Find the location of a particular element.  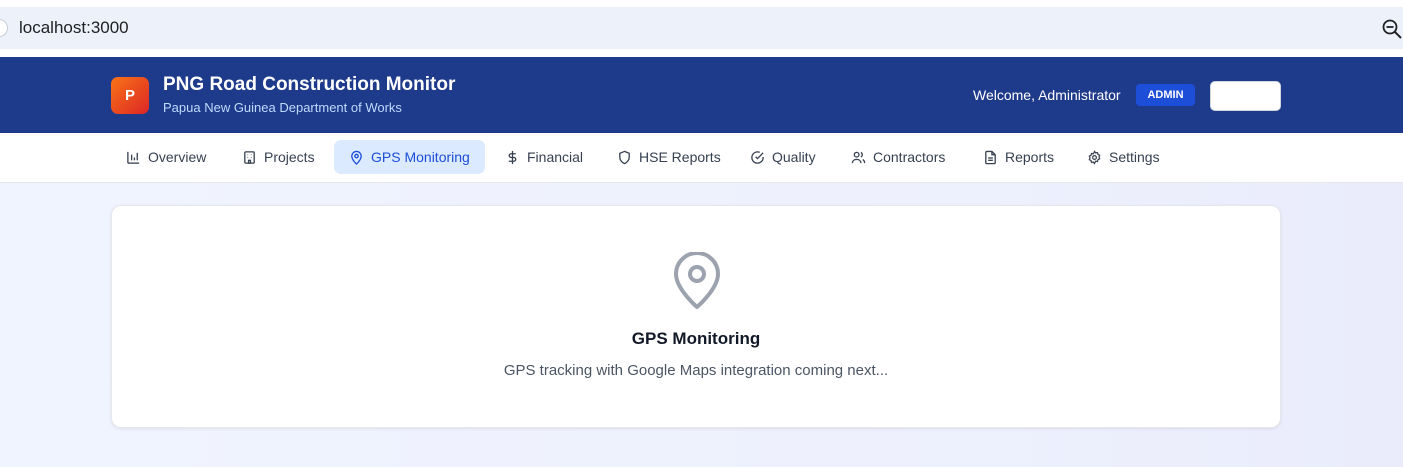

tab-label: Financial is located at coordinates (555, 157).